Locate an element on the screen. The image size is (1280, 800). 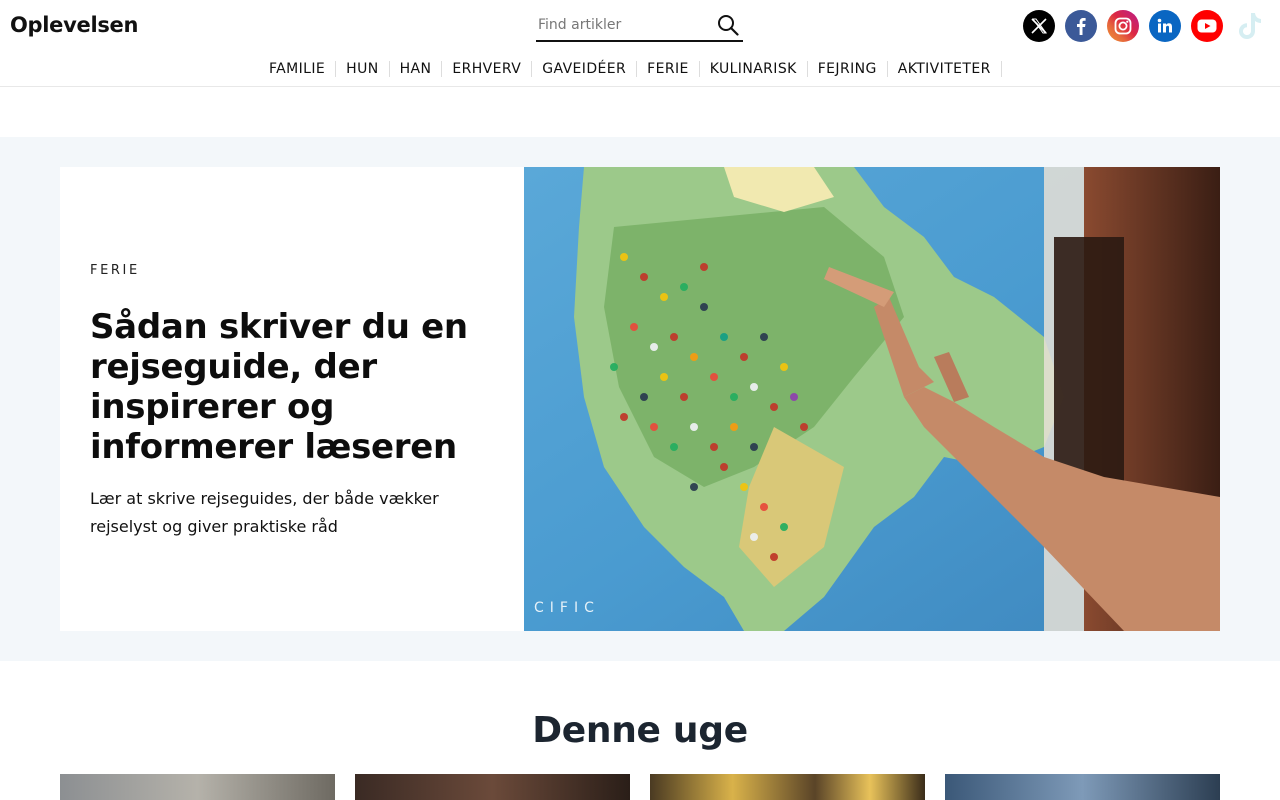
youtube-icon is located at coordinates (1207, 26).